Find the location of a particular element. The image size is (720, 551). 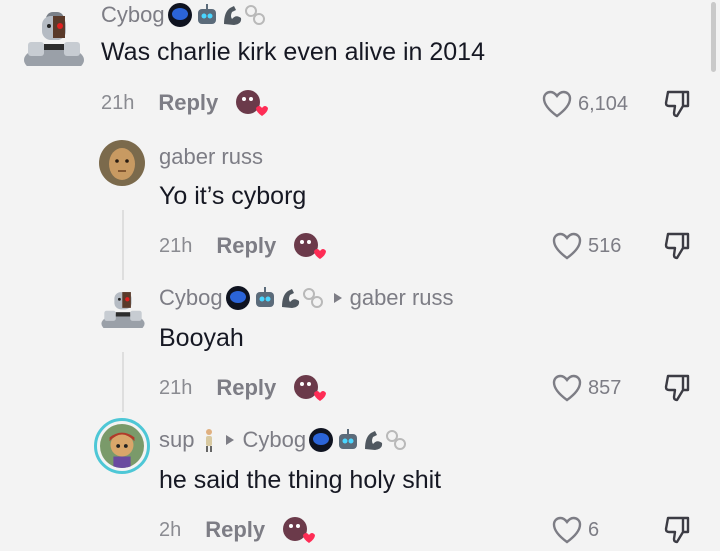

like-count: 6 is located at coordinates (594, 529).